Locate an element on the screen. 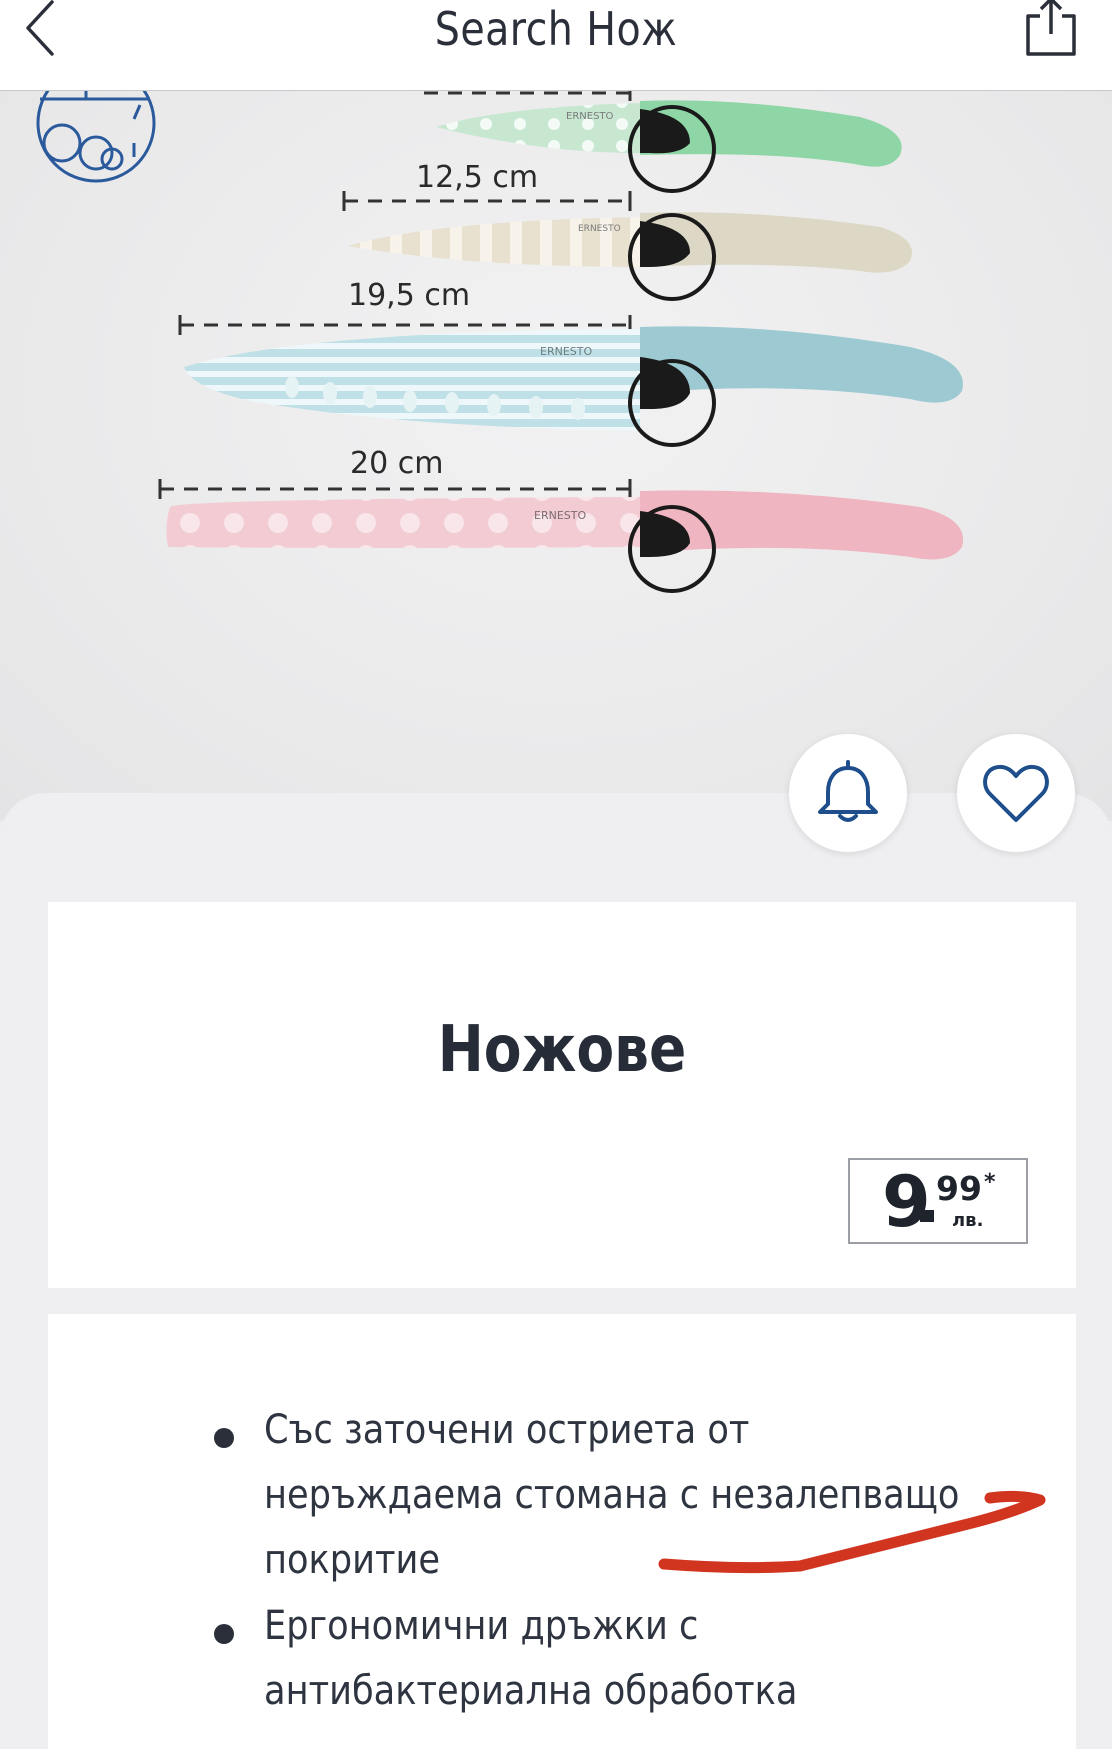 The width and height of the screenshot is (1112, 1749). heart-icon is located at coordinates (1016, 793).